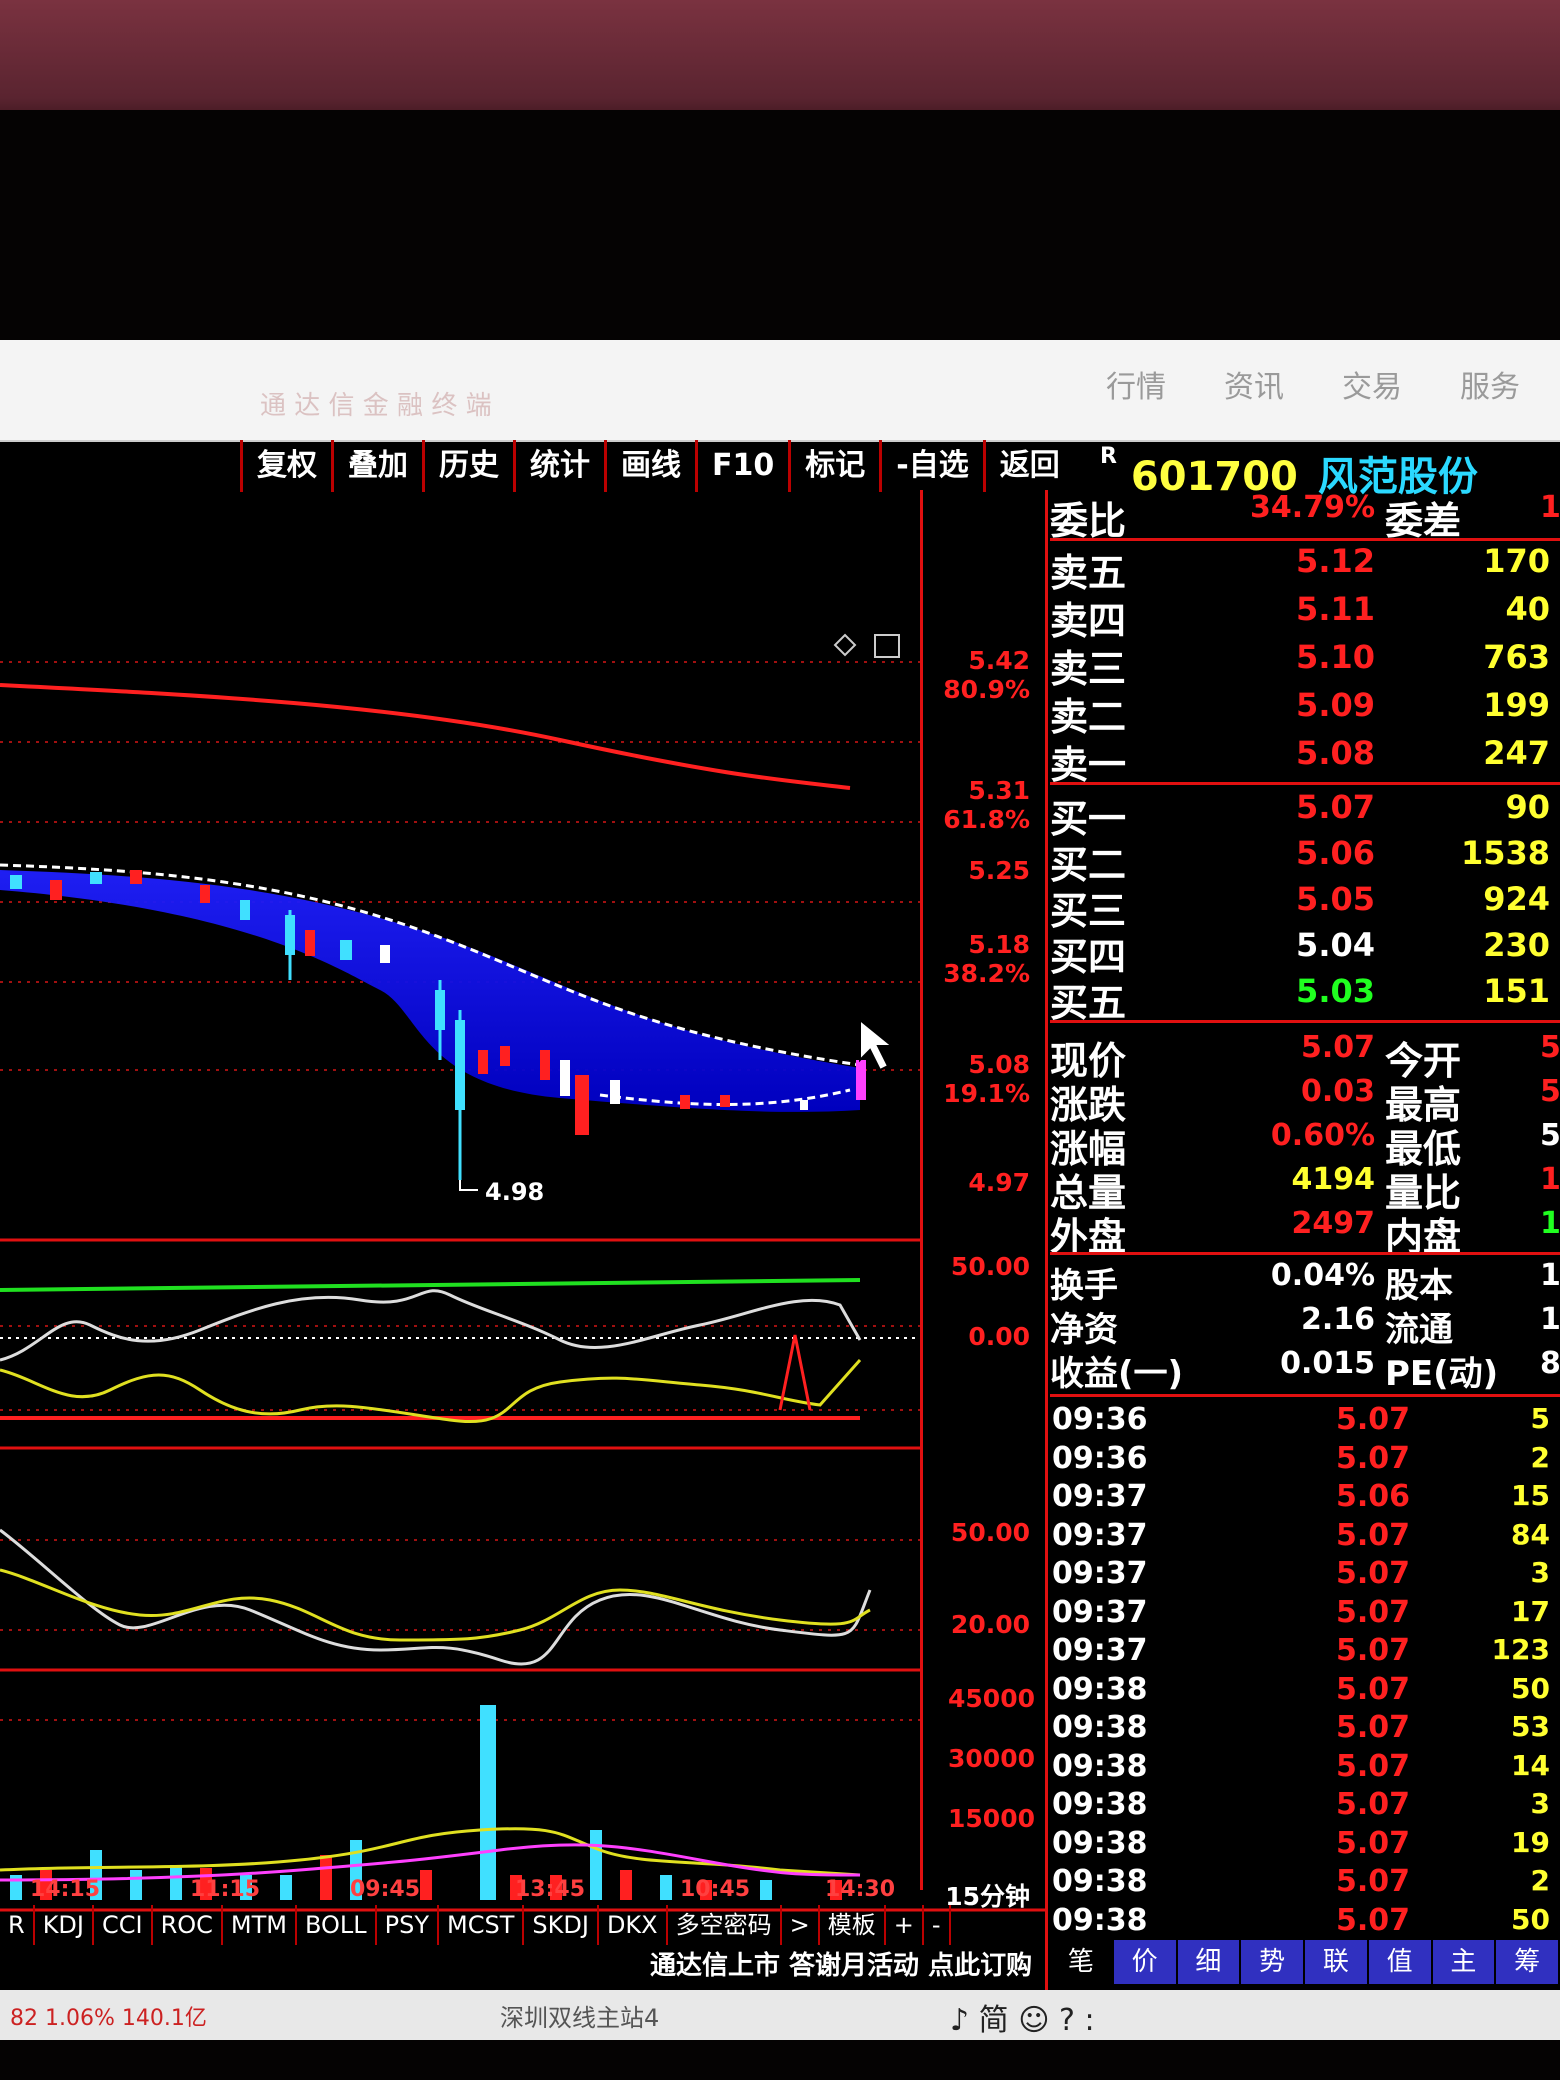 This screenshot has height=2080, width=1560. What do you see at coordinates (460, 1892) in the screenshot?
I see `time-axis: 14:15 11:15 09:45 13:45 10:45 14:30` at bounding box center [460, 1892].